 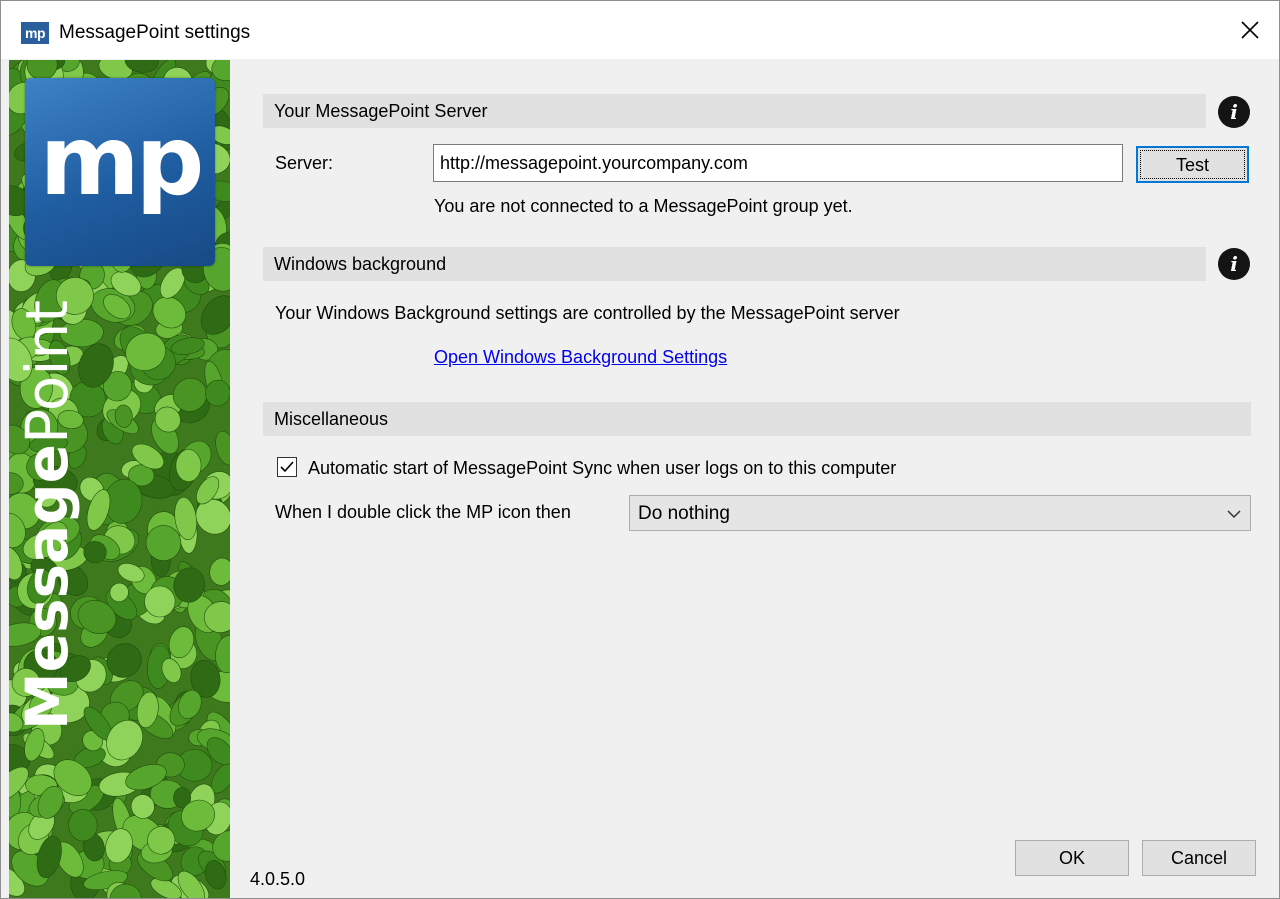 What do you see at coordinates (1234, 112) in the screenshot?
I see `server-info-icon: i` at bounding box center [1234, 112].